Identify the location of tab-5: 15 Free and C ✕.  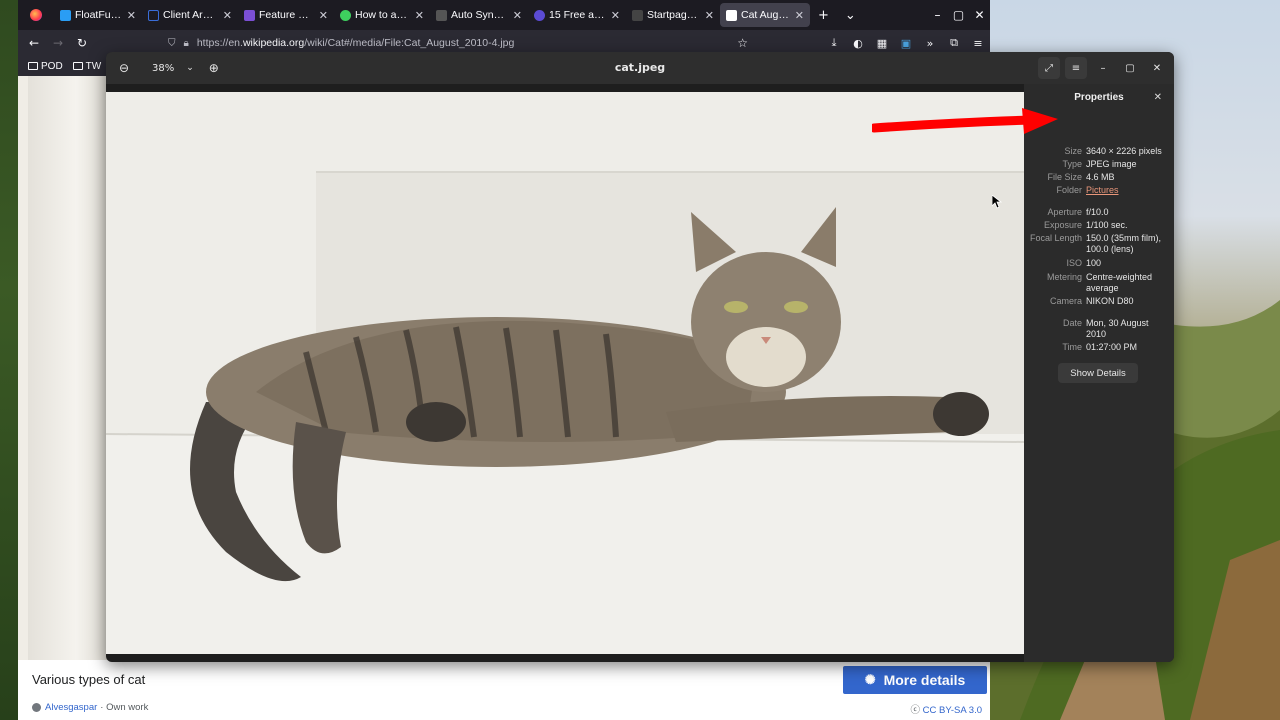
(577, 15).